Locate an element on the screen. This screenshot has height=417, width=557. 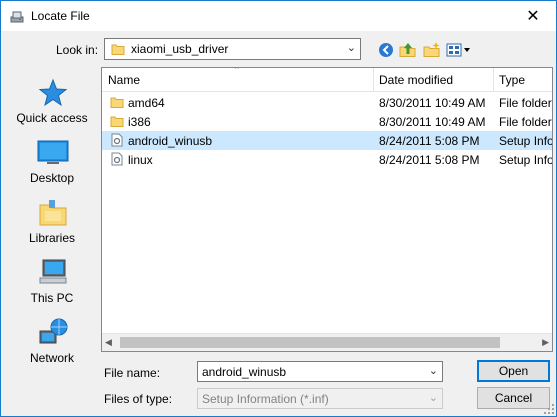
open-button-label: Open is located at coordinates (513, 371).